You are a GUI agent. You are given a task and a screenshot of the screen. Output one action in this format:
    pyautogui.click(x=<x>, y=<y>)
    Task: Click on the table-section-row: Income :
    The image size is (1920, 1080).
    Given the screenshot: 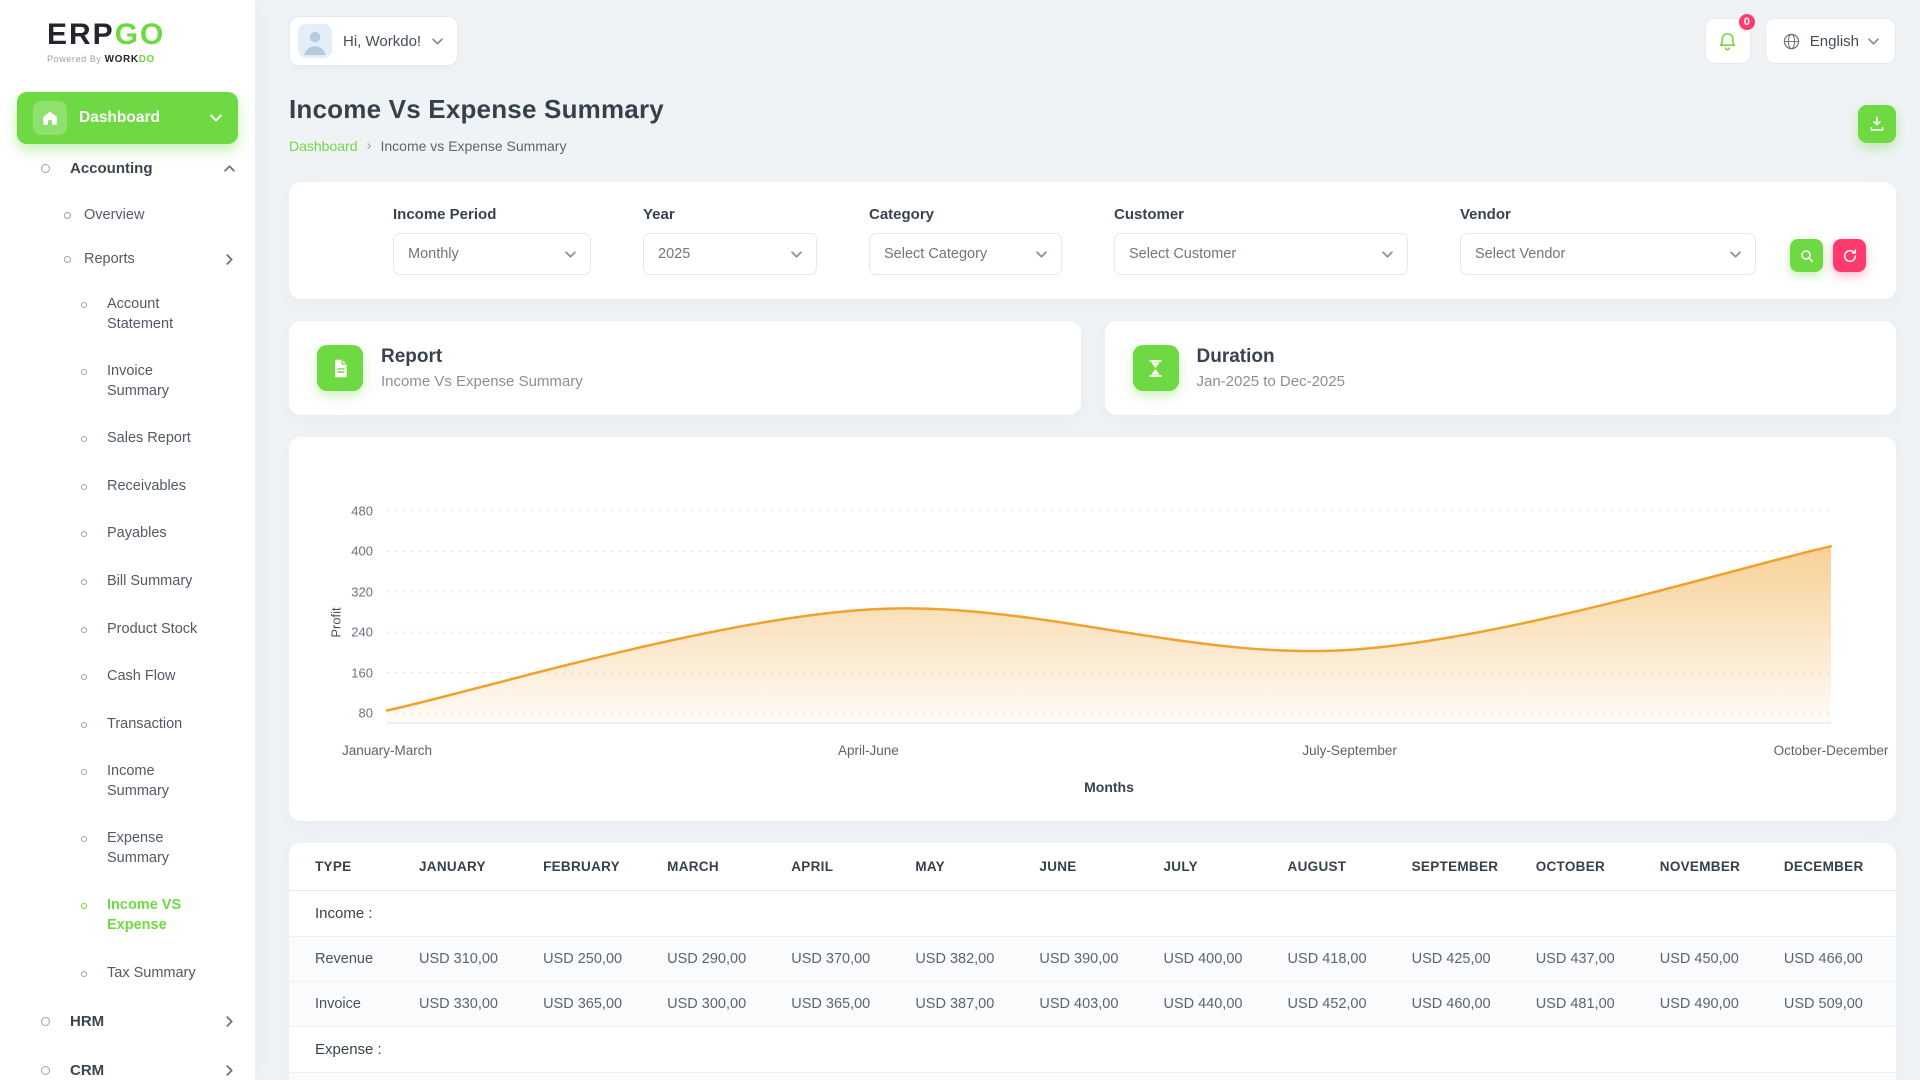 What is the action you would take?
    pyautogui.click(x=1092, y=913)
    